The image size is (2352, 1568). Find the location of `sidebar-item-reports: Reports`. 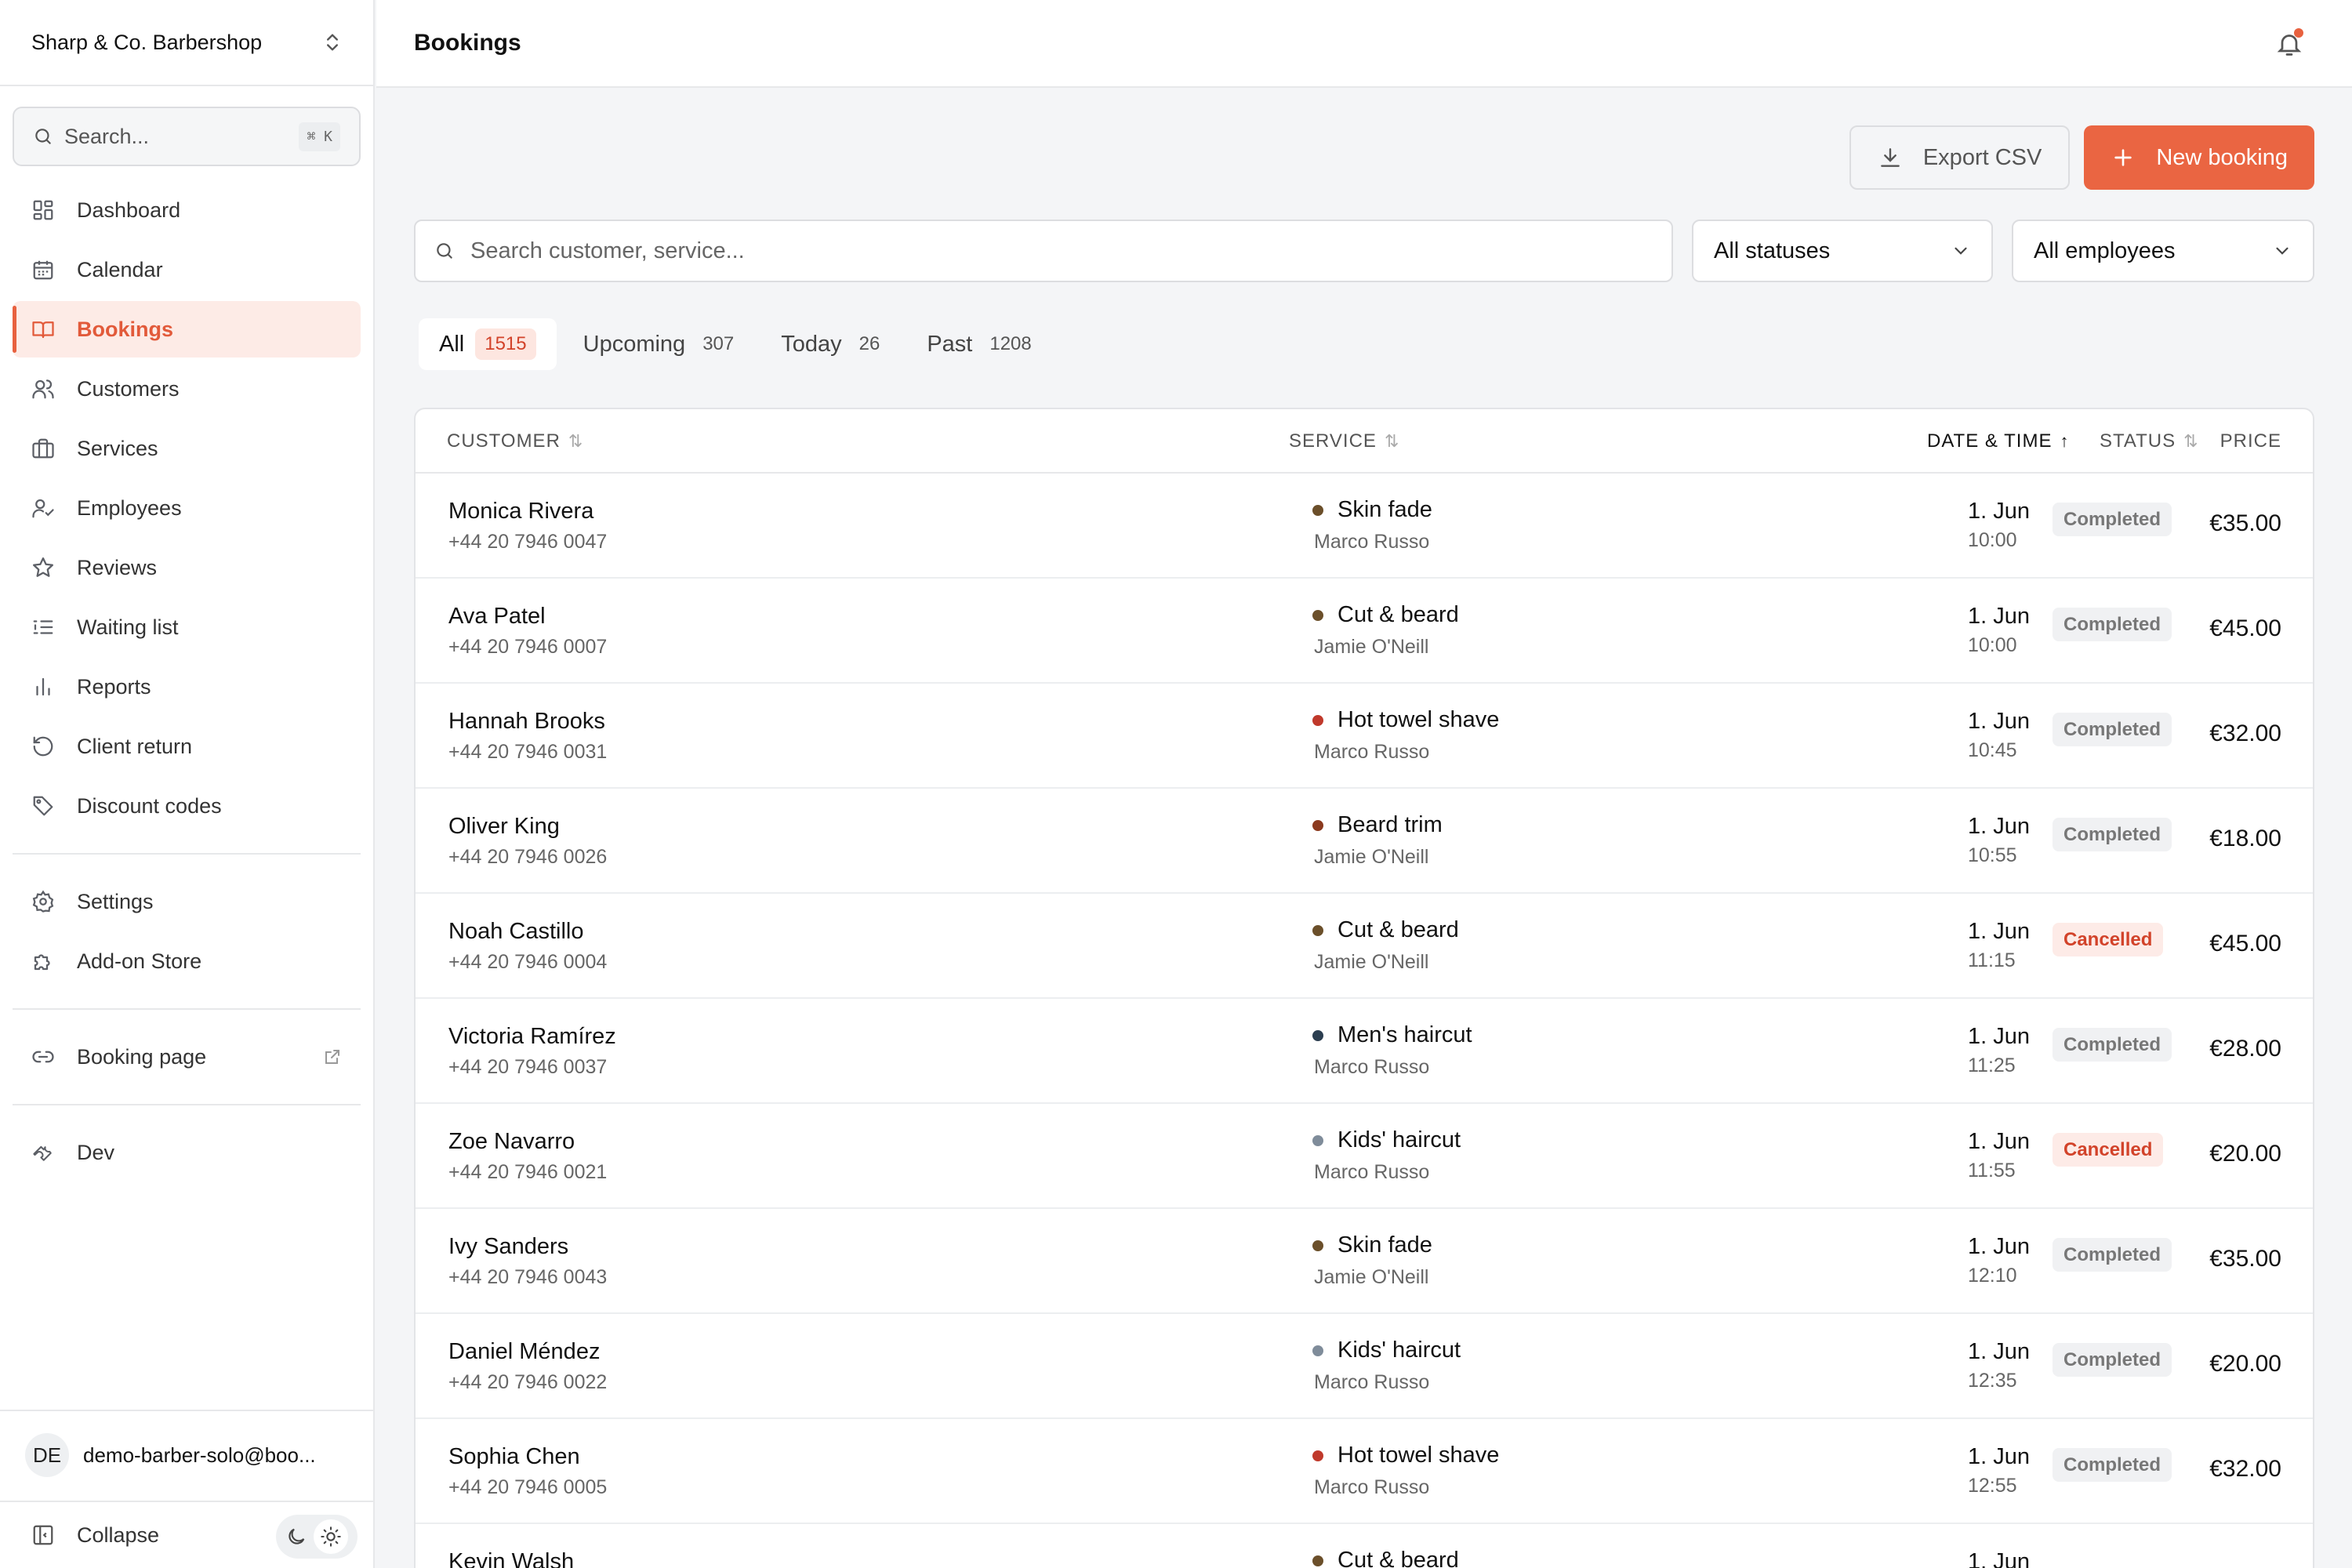

sidebar-item-reports: Reports is located at coordinates (187, 687).